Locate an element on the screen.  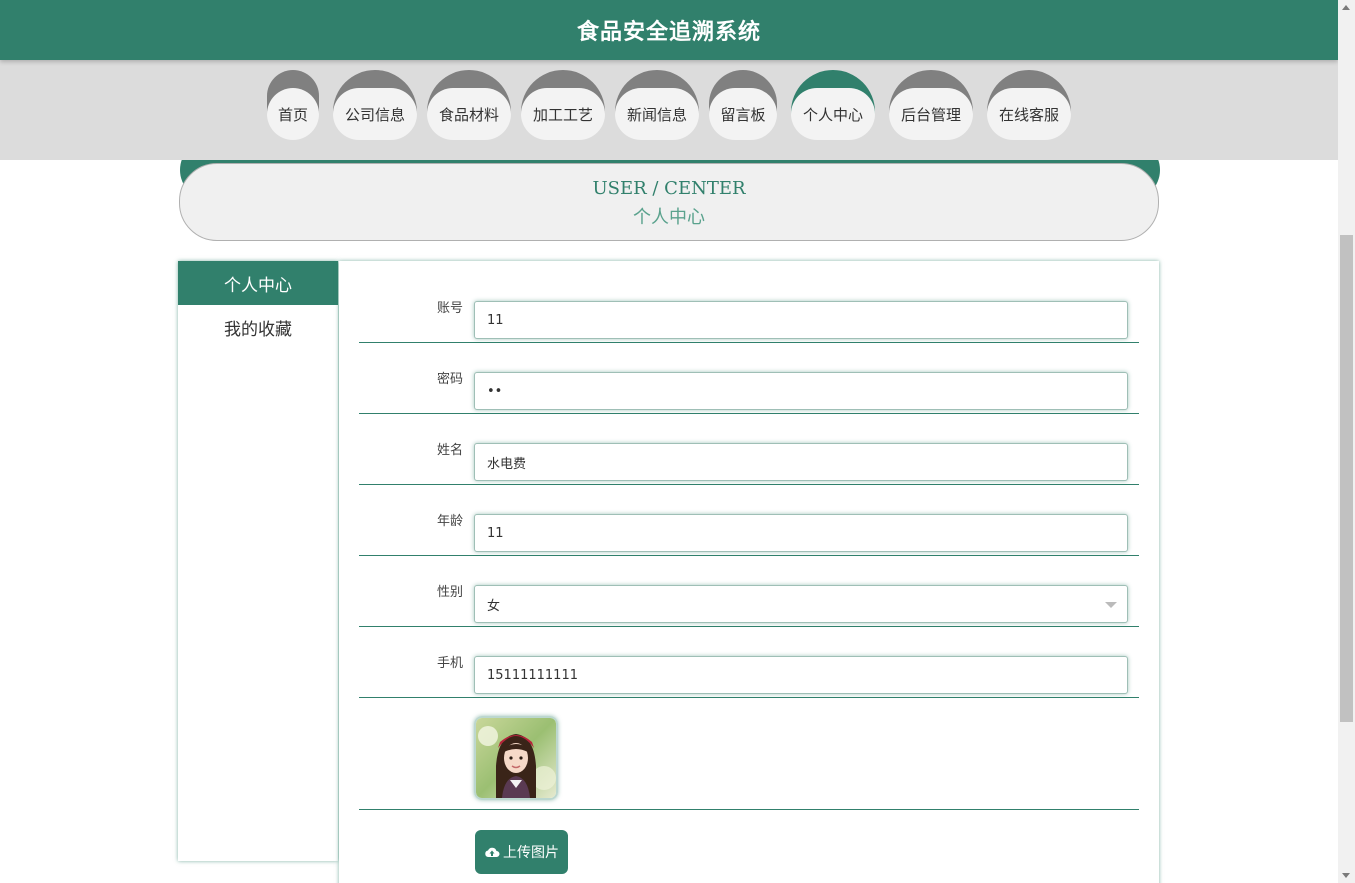
nav-item-message-board: 留言板 is located at coordinates (743, 105).